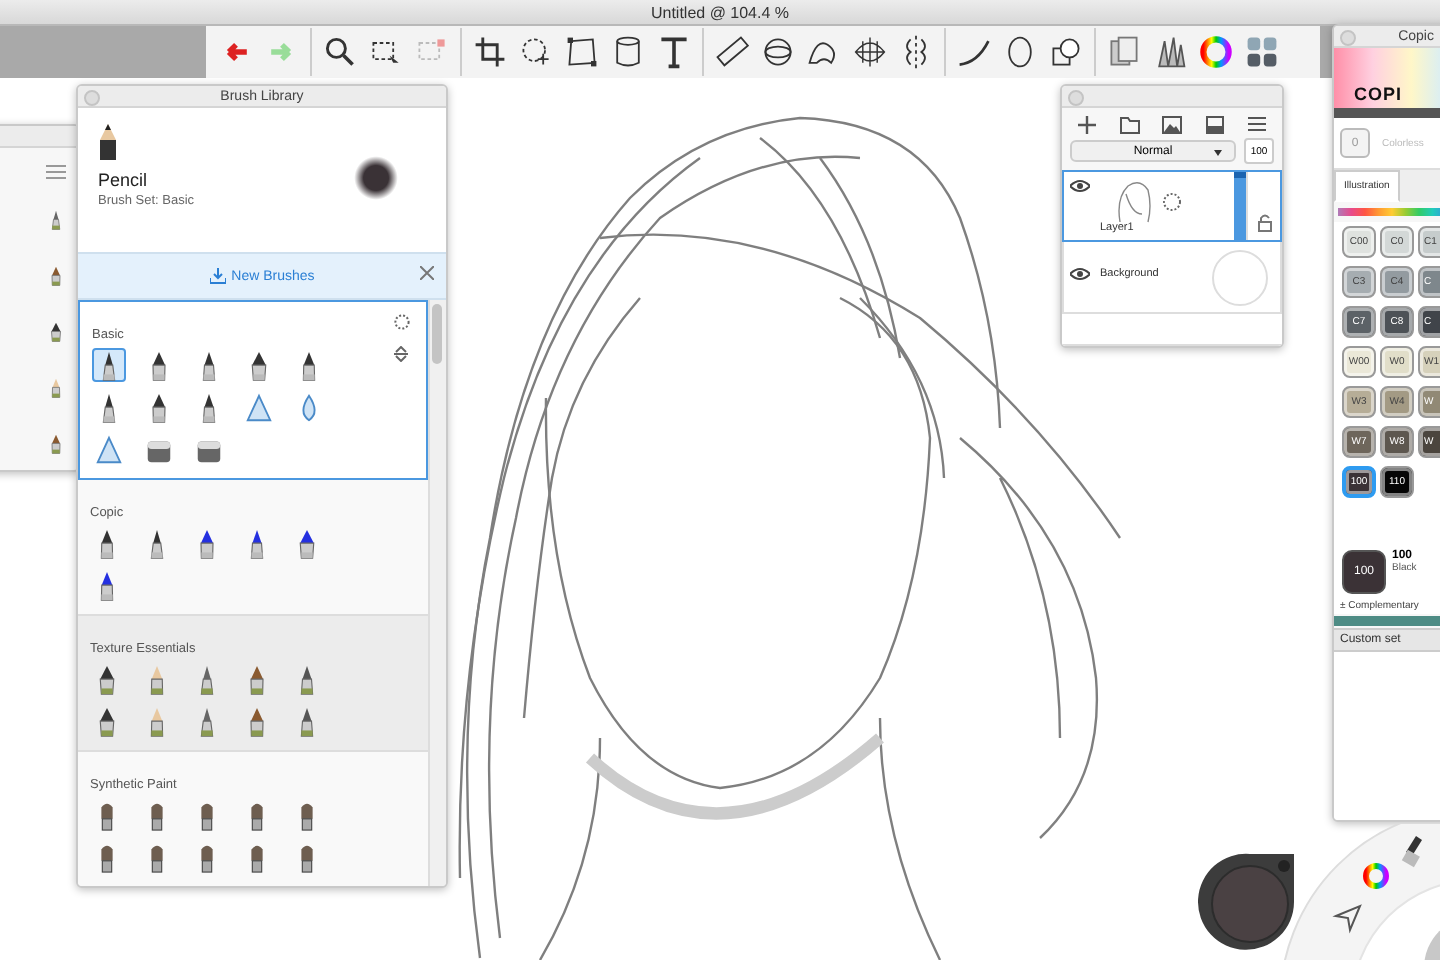 The height and width of the screenshot is (960, 1440). Describe the element at coordinates (720, 12) in the screenshot. I see `window-title: Untitled @ 104.4 %` at that location.